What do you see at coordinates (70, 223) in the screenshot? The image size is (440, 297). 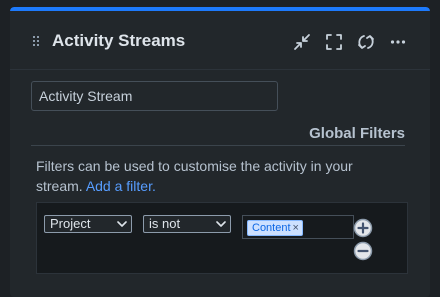 I see `field-select-value: Project` at bounding box center [70, 223].